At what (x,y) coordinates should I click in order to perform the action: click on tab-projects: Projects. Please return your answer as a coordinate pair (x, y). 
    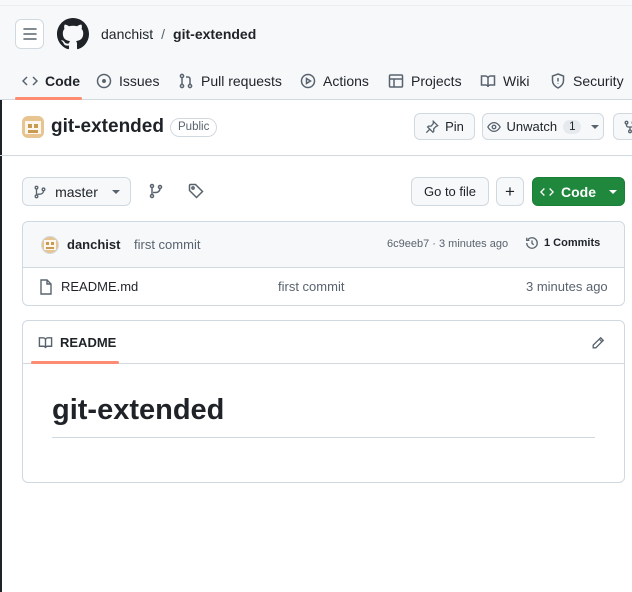
    Looking at the image, I should click on (425, 81).